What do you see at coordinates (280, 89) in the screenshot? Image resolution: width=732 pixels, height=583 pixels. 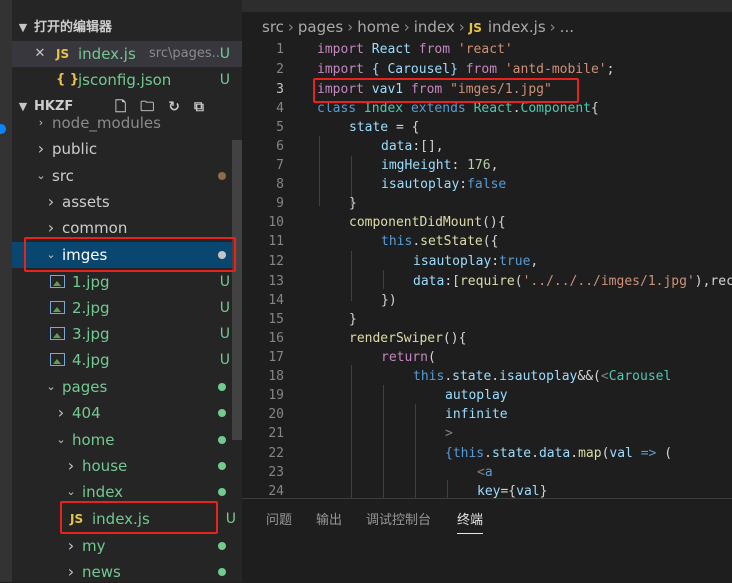 I see `line-number: 3` at bounding box center [280, 89].